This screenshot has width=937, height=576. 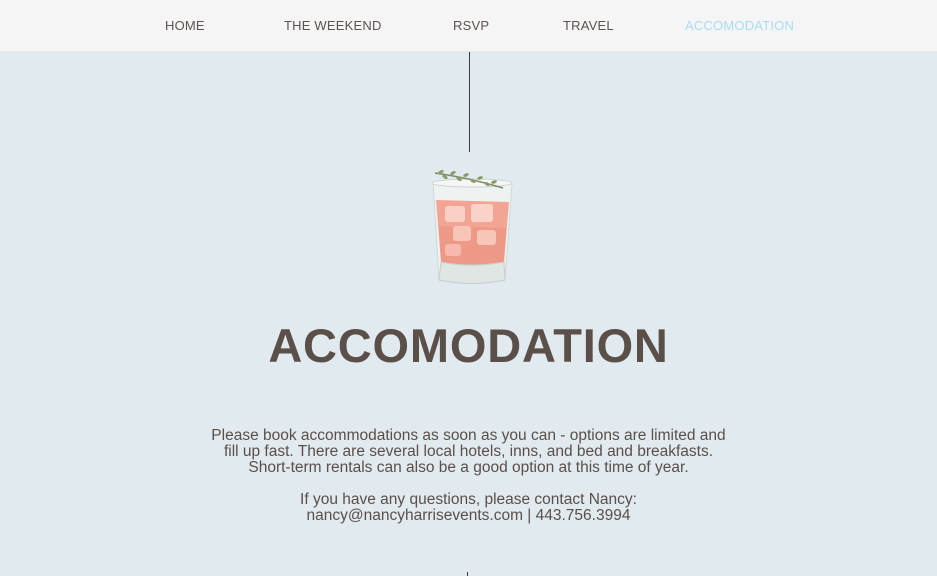 What do you see at coordinates (470, 228) in the screenshot?
I see `cocktail-glass-icon` at bounding box center [470, 228].